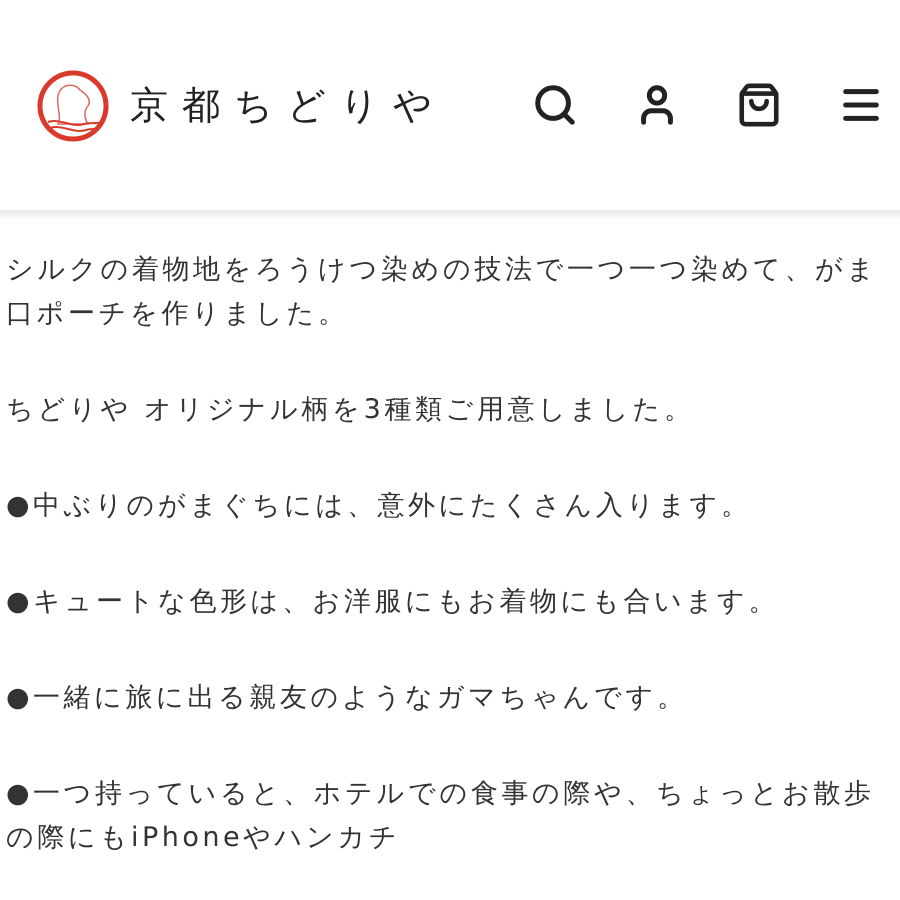 The width and height of the screenshot is (900, 900). I want to click on description-paragraph: ●中ぶりのがまぐちには、意外にたくさん入ります。, so click(379, 506).